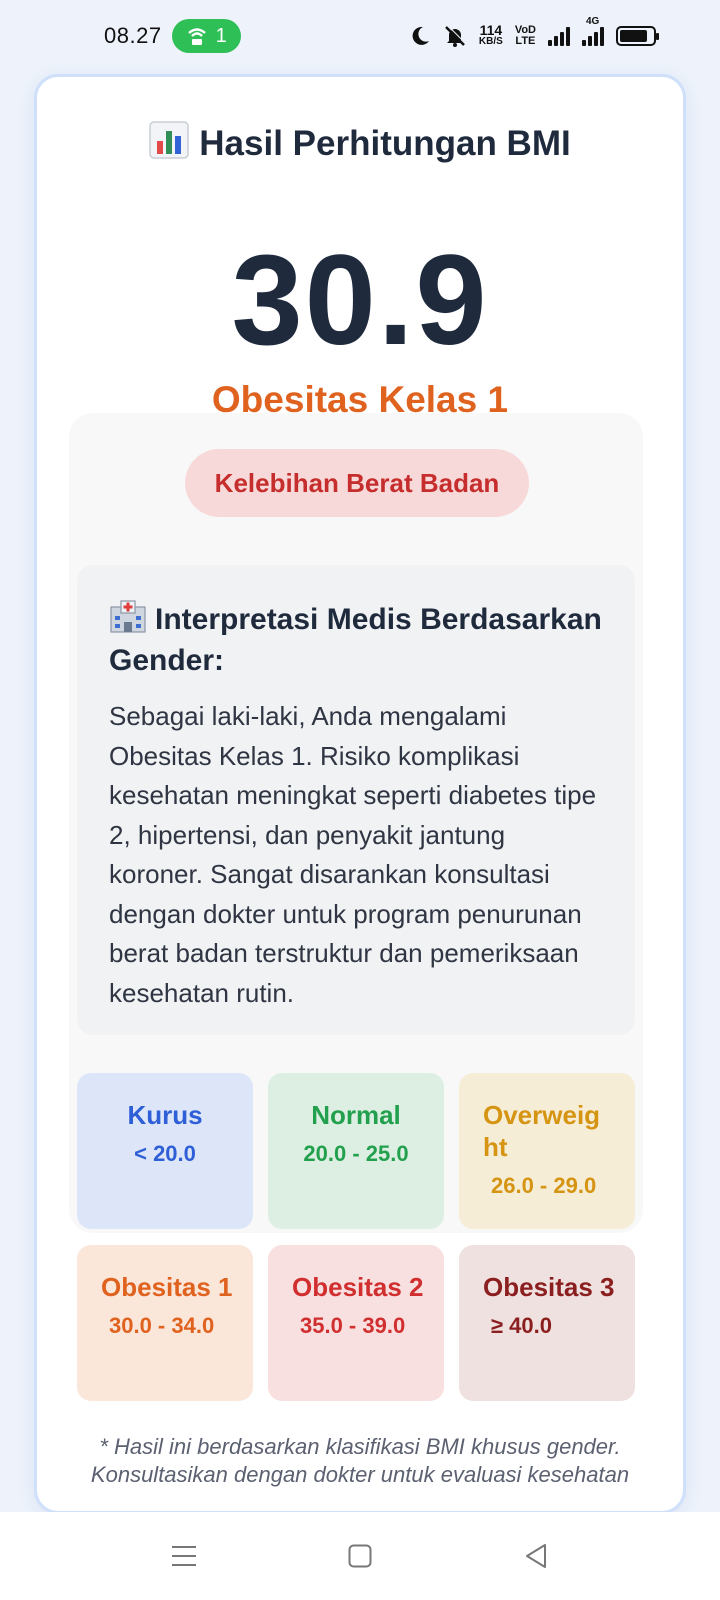  I want to click on category-range: 26.0 - 29.0, so click(544, 1185).